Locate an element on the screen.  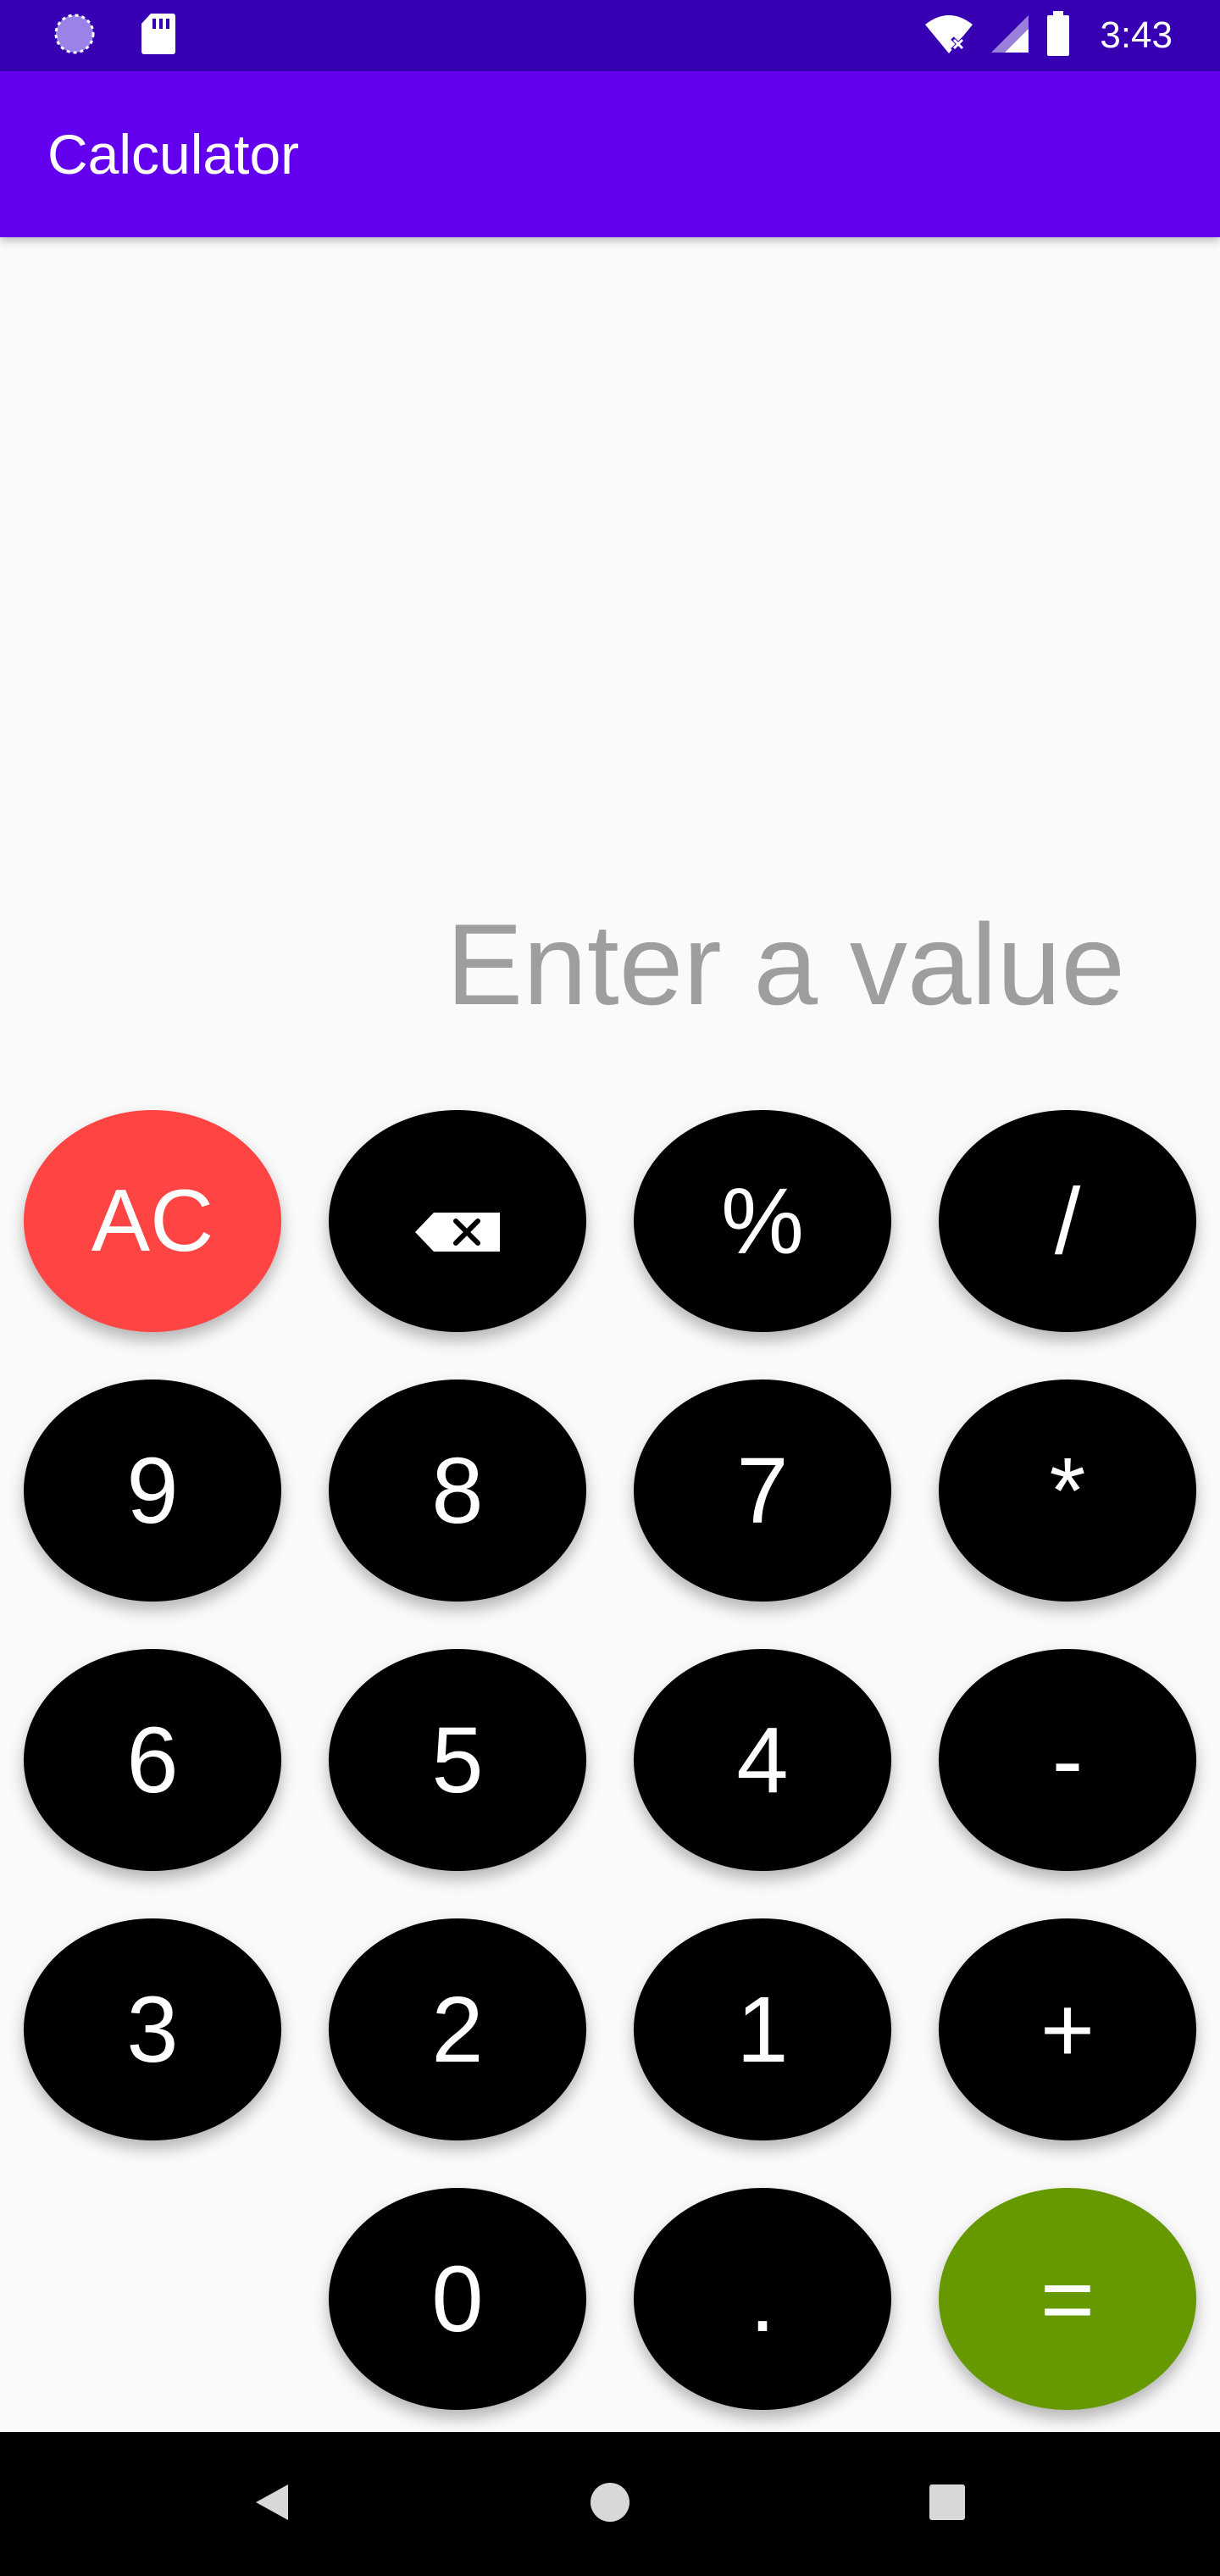
app-title: Calculator is located at coordinates (173, 154).